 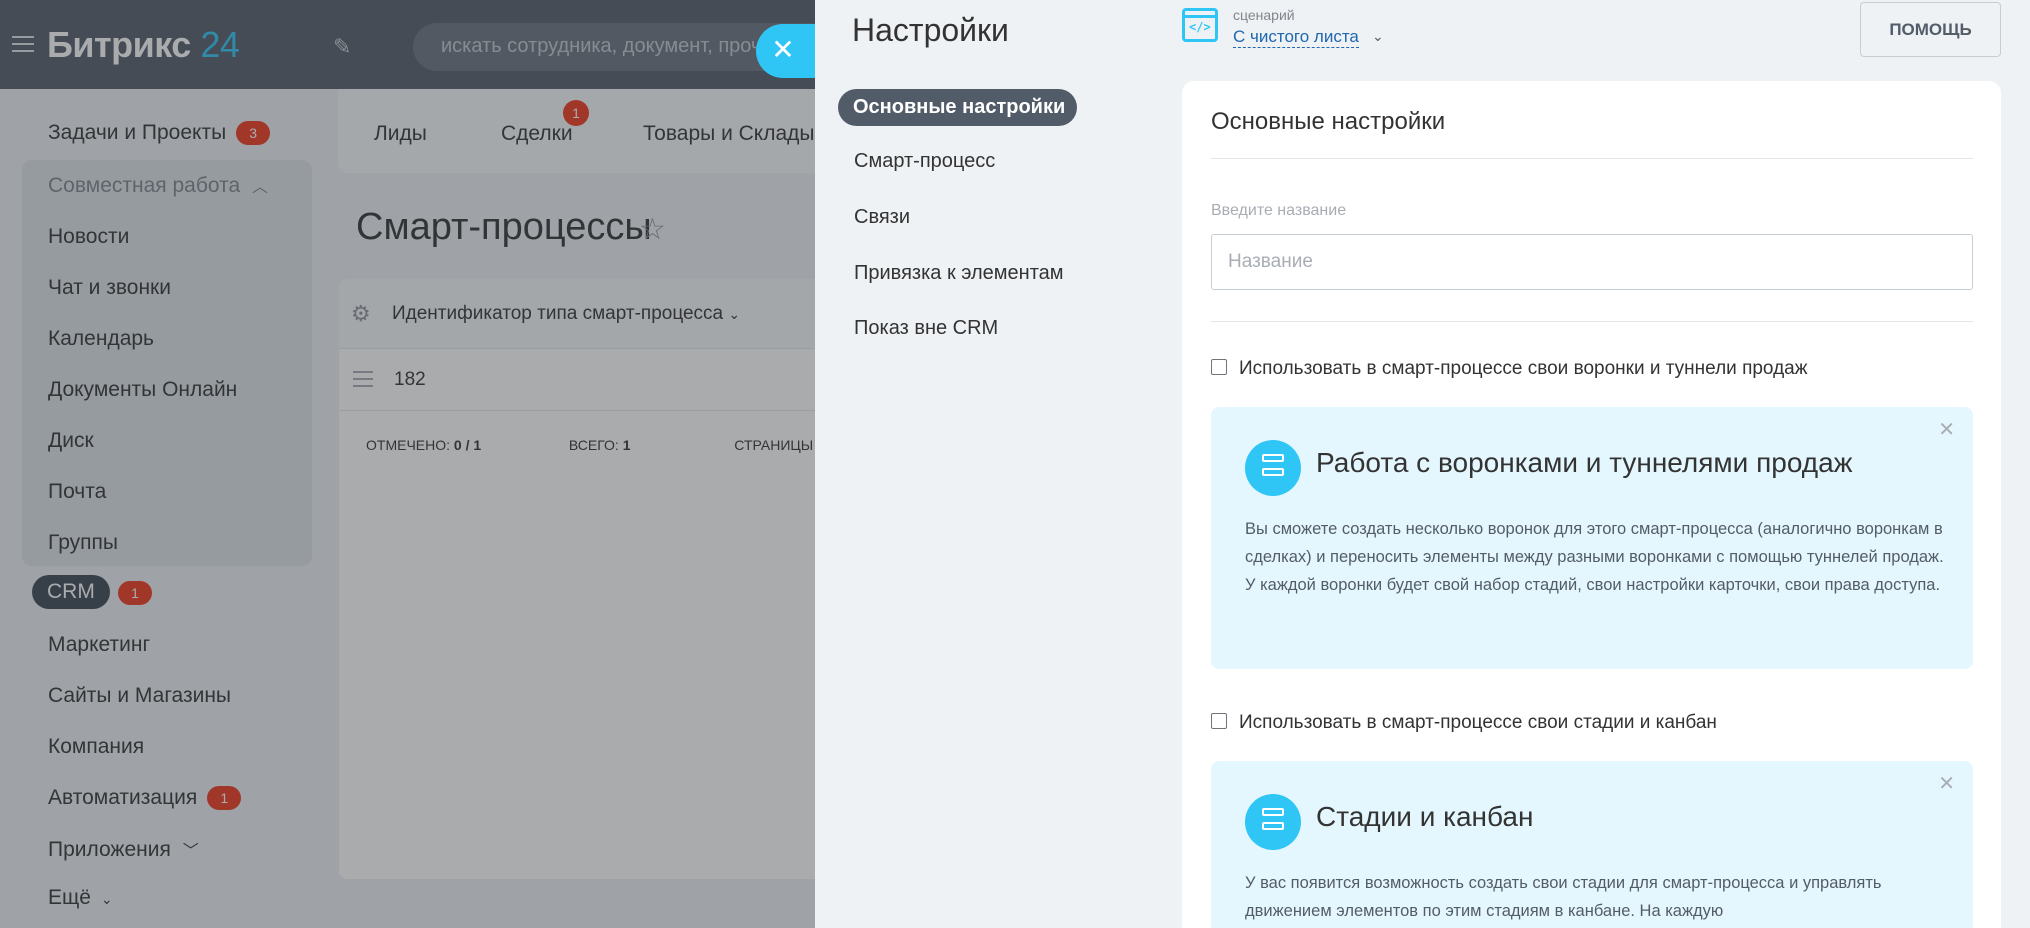 What do you see at coordinates (1273, 468) in the screenshot?
I see `funnel-icon` at bounding box center [1273, 468].